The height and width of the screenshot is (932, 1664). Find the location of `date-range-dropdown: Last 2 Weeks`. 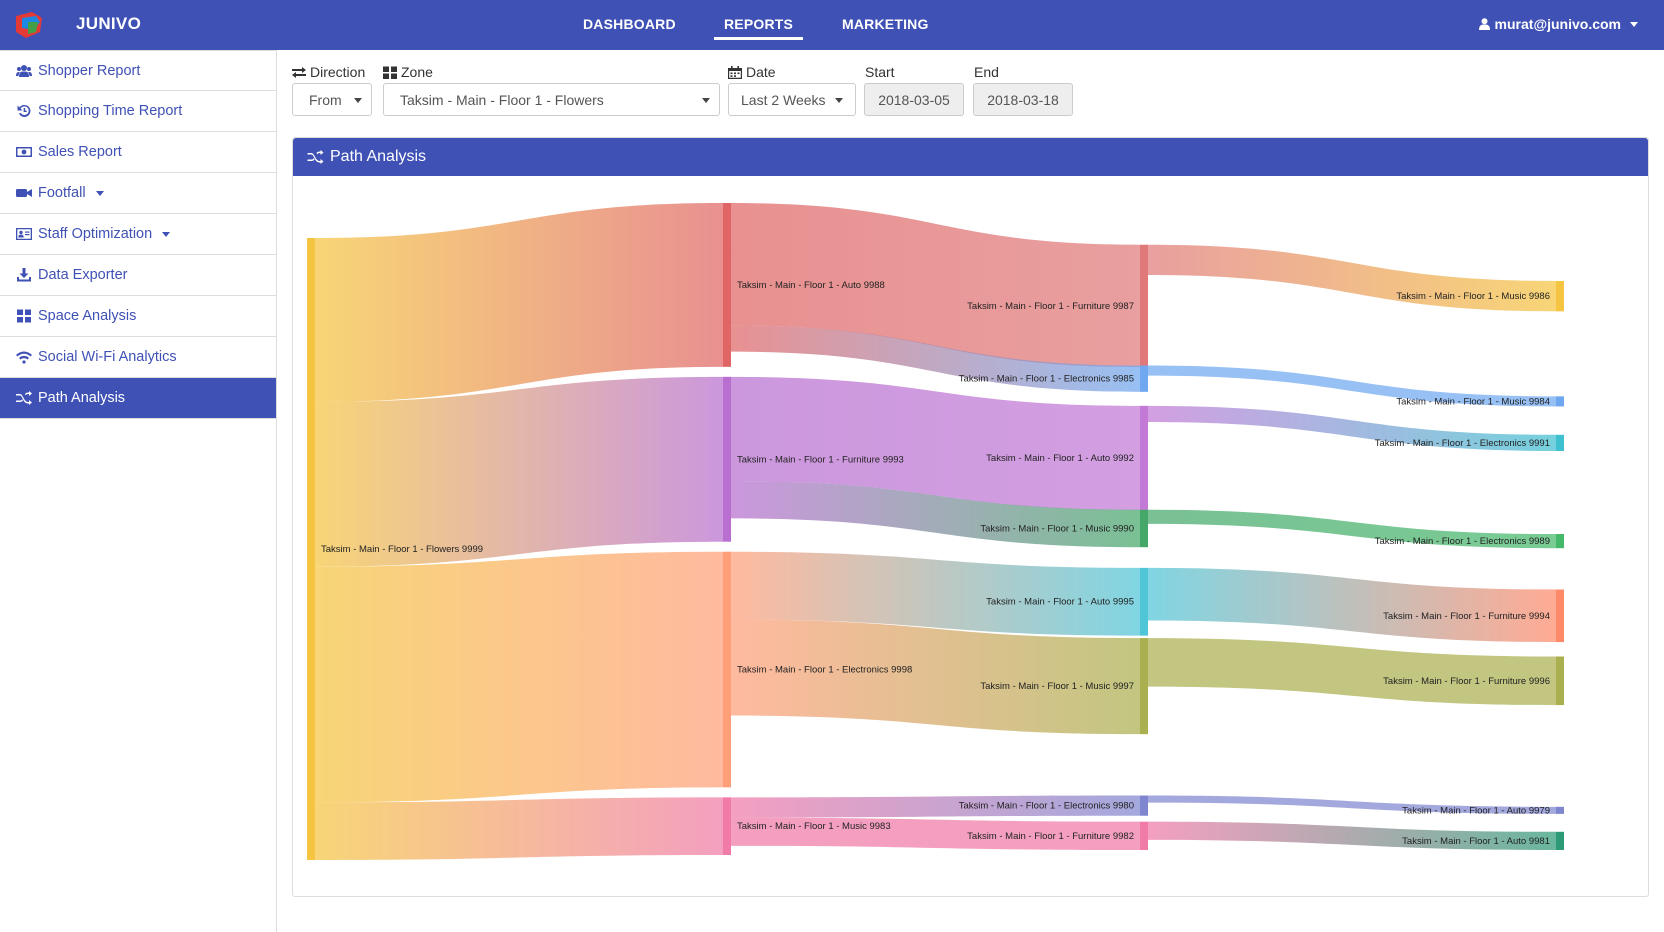

date-range-dropdown: Last 2 Weeks is located at coordinates (792, 99).